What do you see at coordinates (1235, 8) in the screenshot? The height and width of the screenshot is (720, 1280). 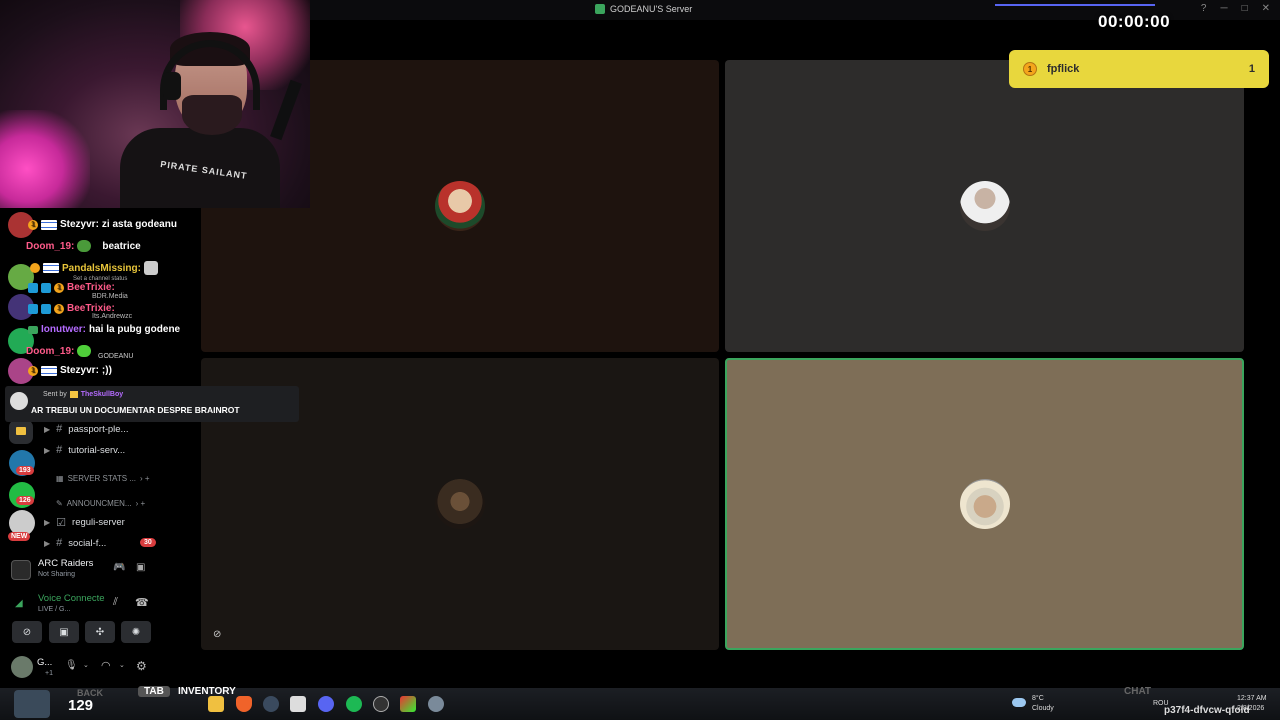 I see `window-controls: ? ─ □ ✕` at bounding box center [1235, 8].